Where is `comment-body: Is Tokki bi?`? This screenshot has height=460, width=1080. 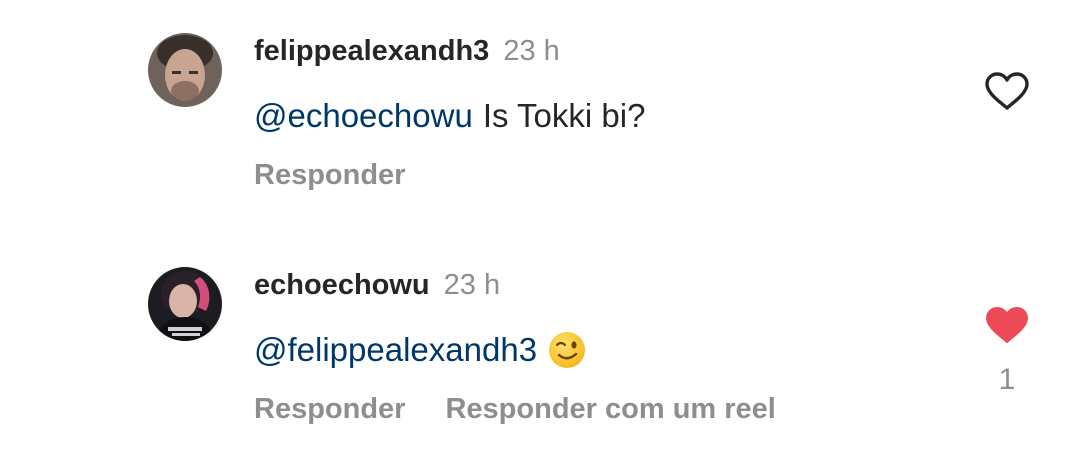
comment-body: Is Tokki bi? is located at coordinates (564, 115).